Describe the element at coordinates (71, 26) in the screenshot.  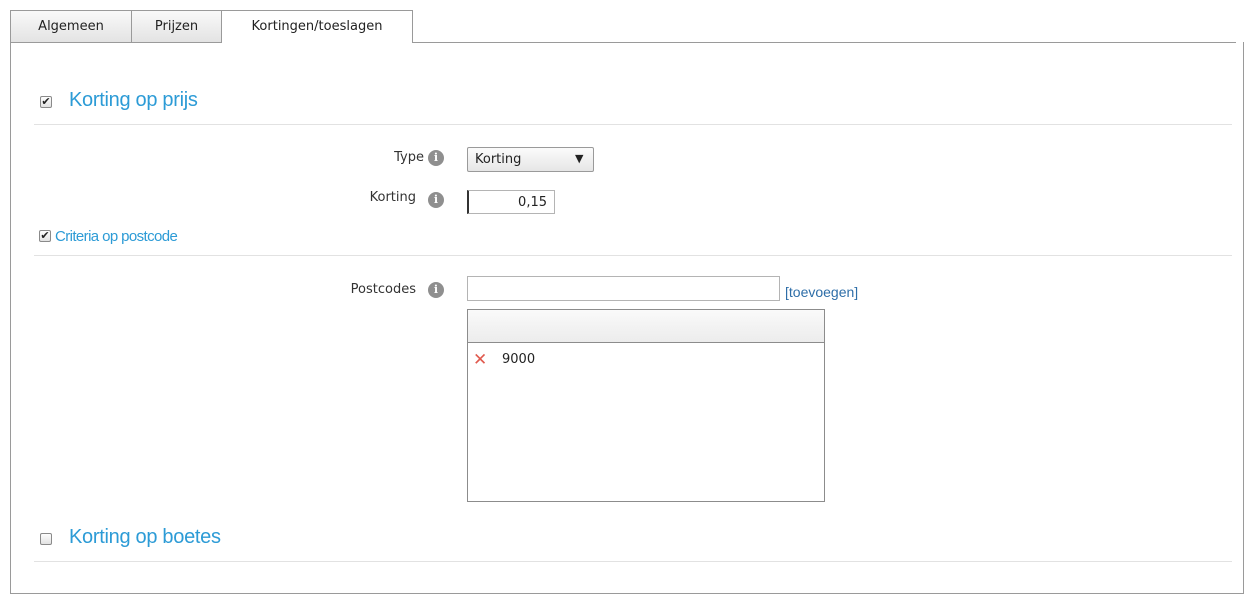
I see `tab-algemeen: Algemeen` at that location.